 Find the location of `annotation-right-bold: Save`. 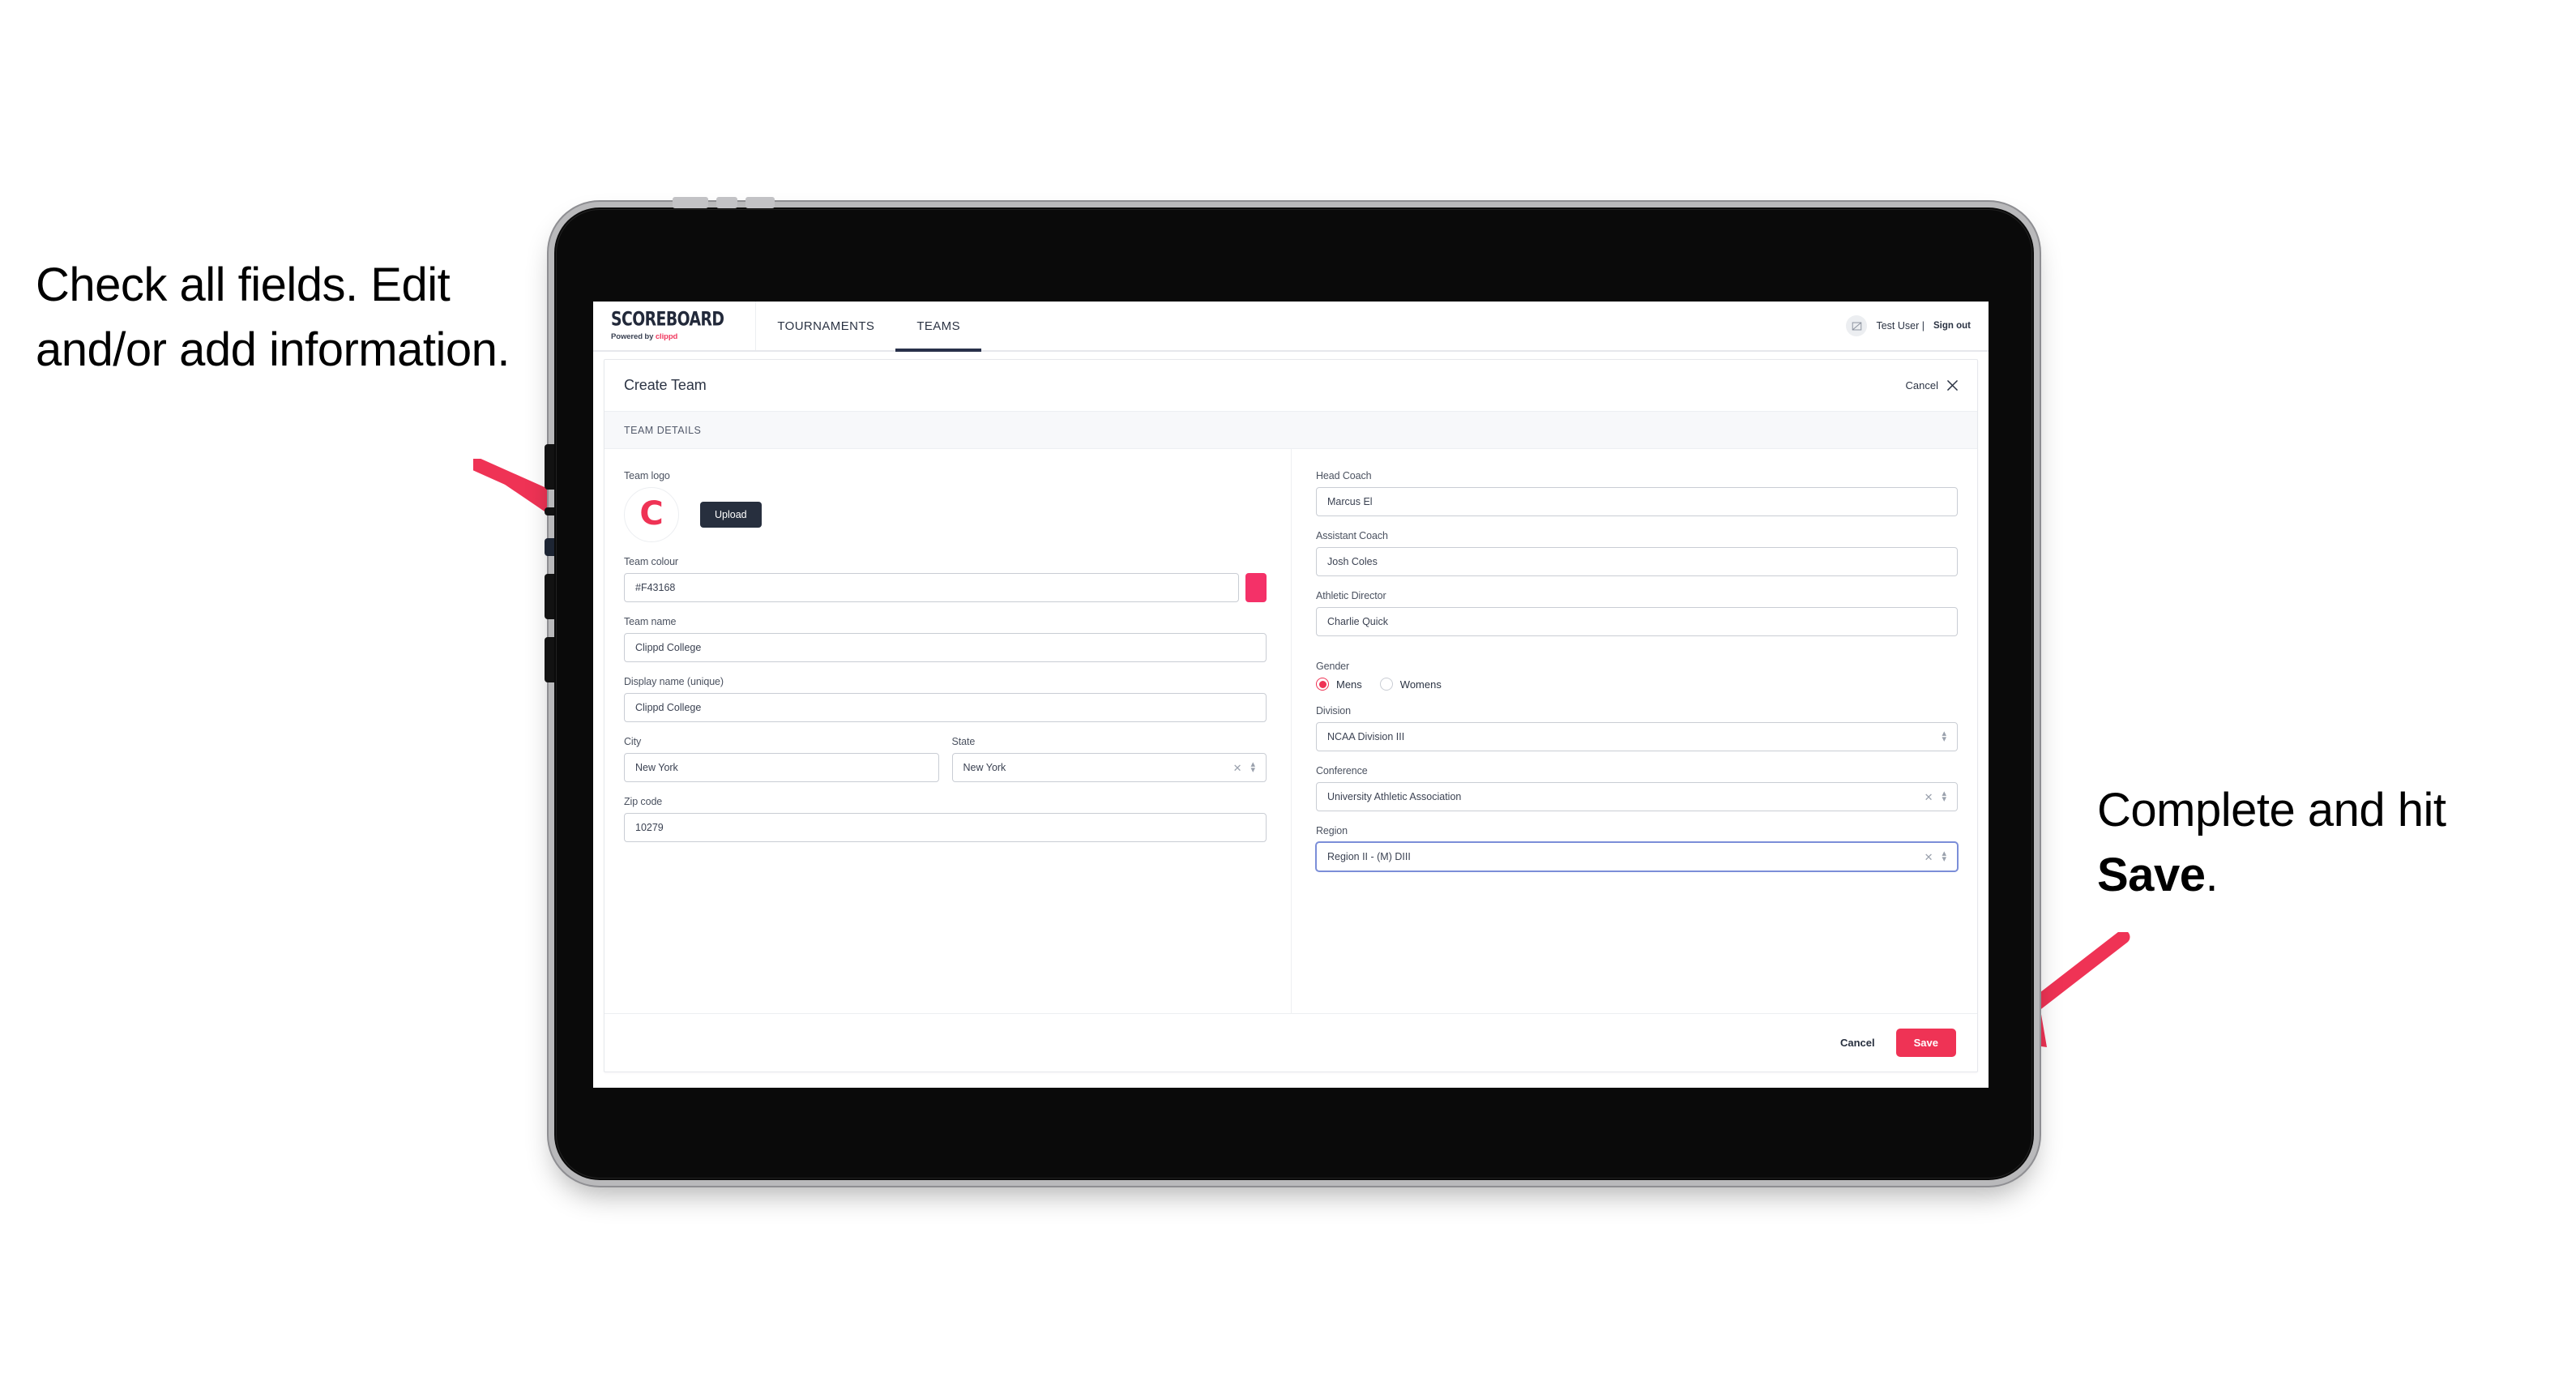

annotation-right-bold: Save is located at coordinates (2151, 875).